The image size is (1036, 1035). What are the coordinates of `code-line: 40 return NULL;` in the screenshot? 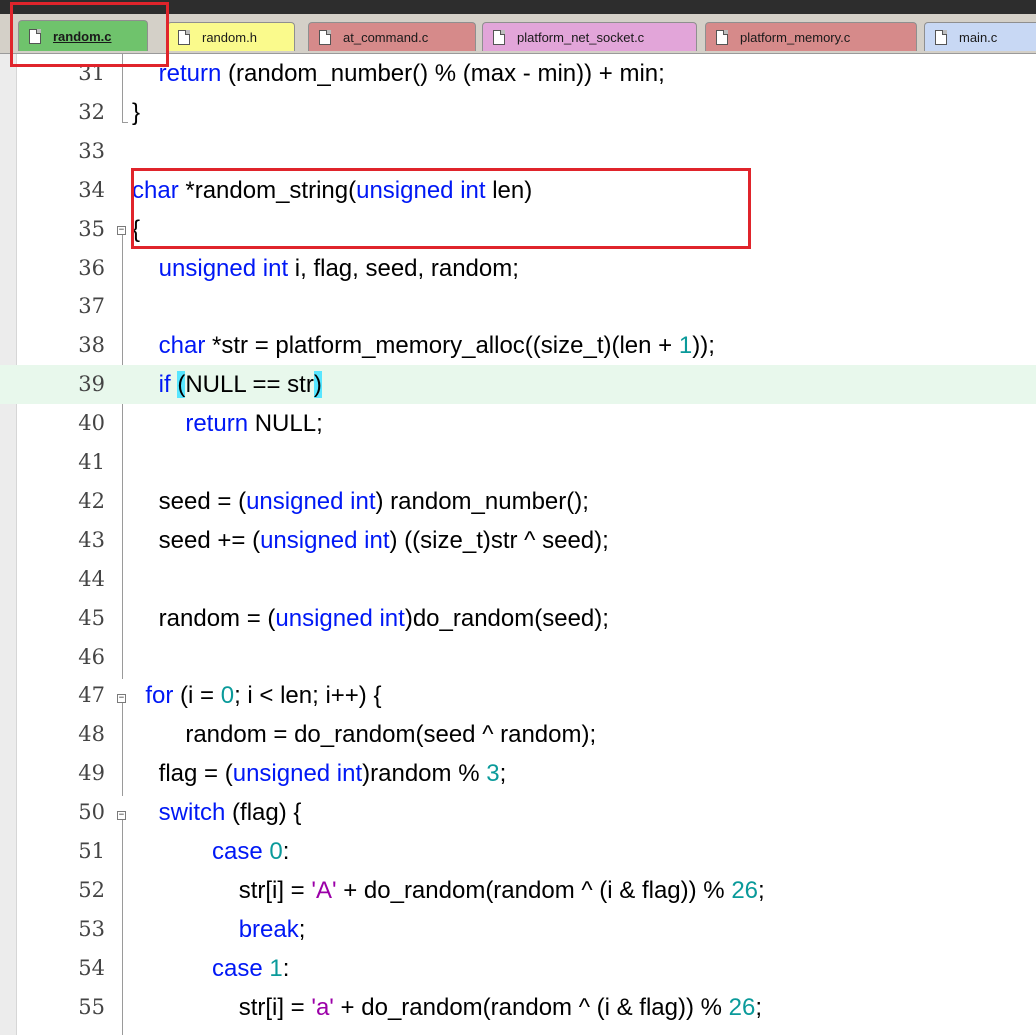 It's located at (518, 423).